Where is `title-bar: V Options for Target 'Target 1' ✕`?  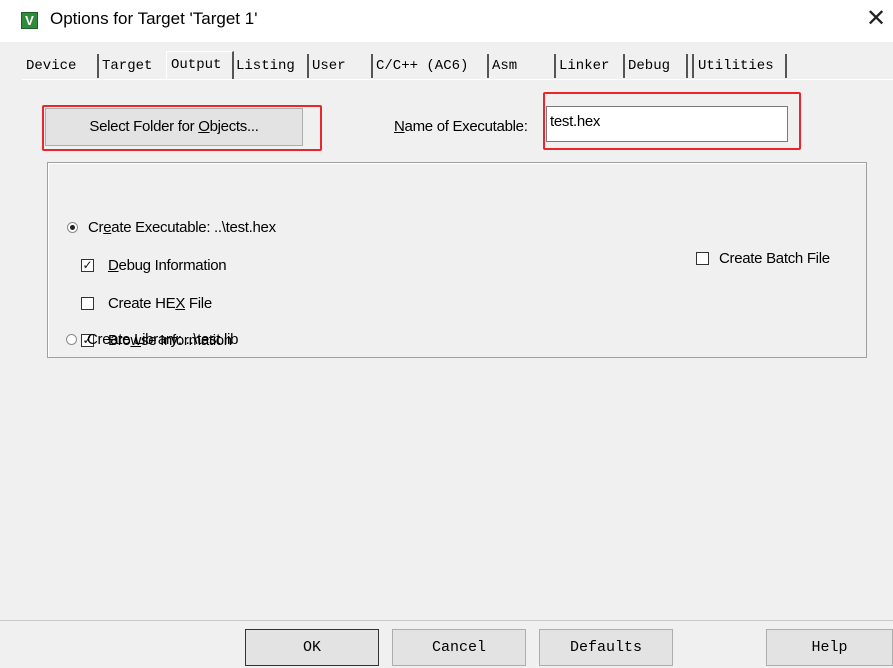 title-bar: V Options for Target 'Target 1' ✕ is located at coordinates (446, 21).